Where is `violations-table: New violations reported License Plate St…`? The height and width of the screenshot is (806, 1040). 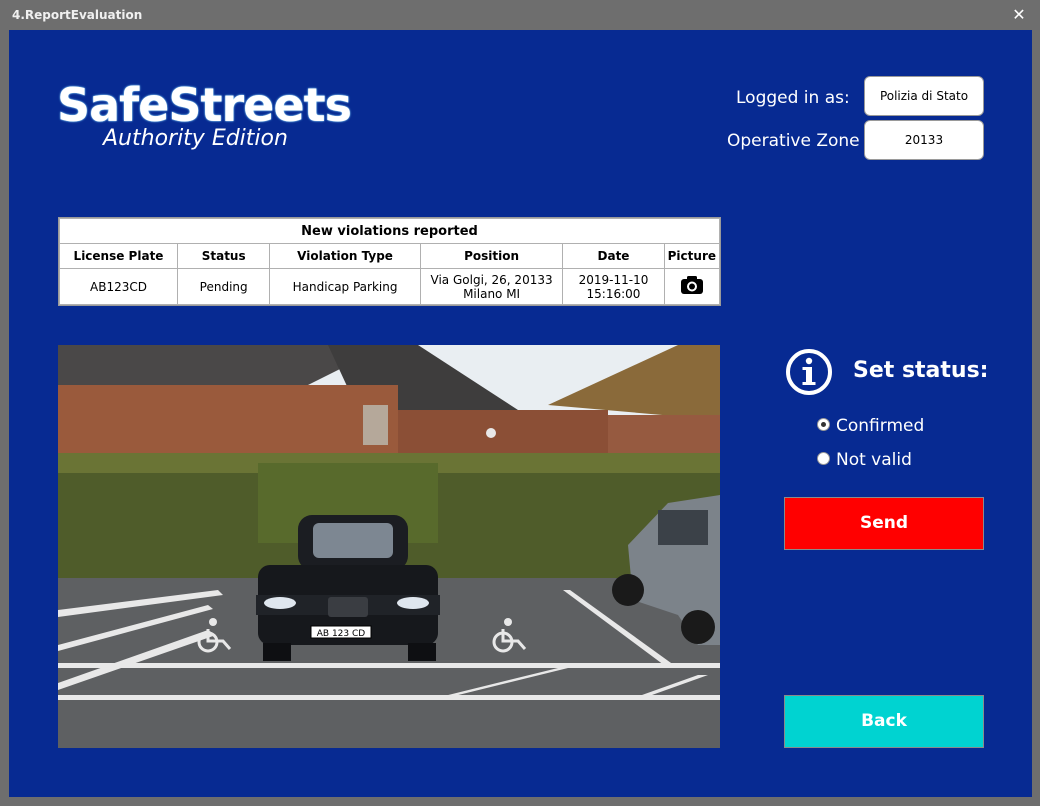 violations-table: New violations reported License Plate St… is located at coordinates (389, 261).